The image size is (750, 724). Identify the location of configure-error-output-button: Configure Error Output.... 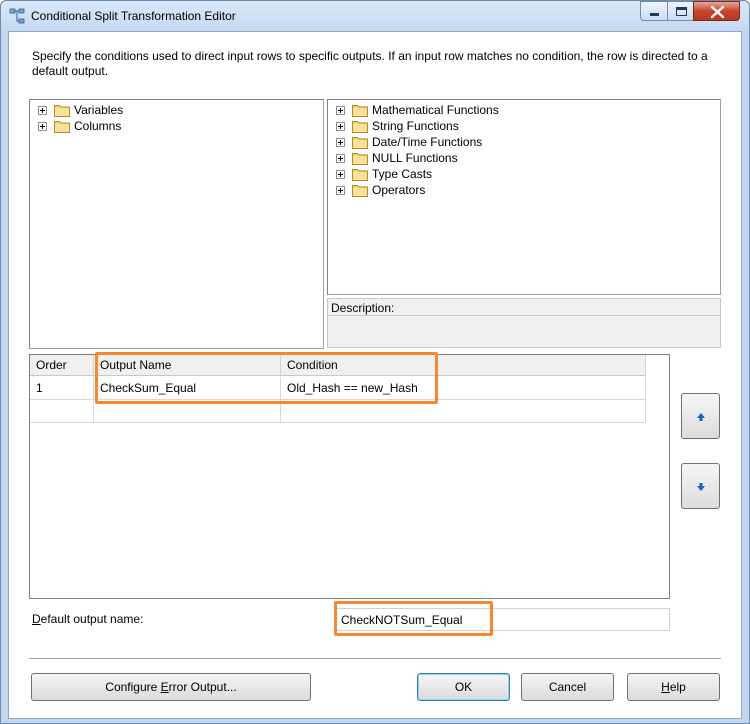
(171, 687).